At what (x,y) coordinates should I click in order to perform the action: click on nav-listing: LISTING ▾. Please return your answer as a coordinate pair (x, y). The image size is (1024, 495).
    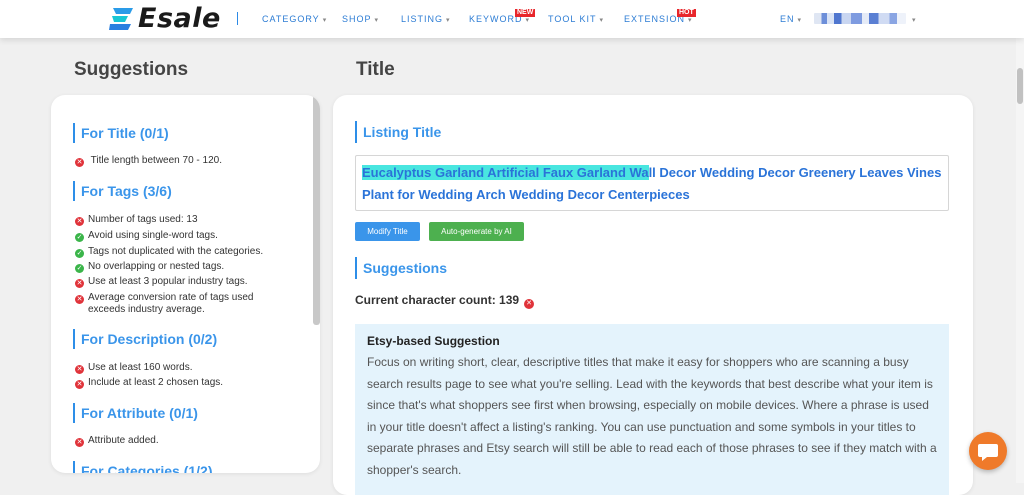
    Looking at the image, I should click on (426, 19).